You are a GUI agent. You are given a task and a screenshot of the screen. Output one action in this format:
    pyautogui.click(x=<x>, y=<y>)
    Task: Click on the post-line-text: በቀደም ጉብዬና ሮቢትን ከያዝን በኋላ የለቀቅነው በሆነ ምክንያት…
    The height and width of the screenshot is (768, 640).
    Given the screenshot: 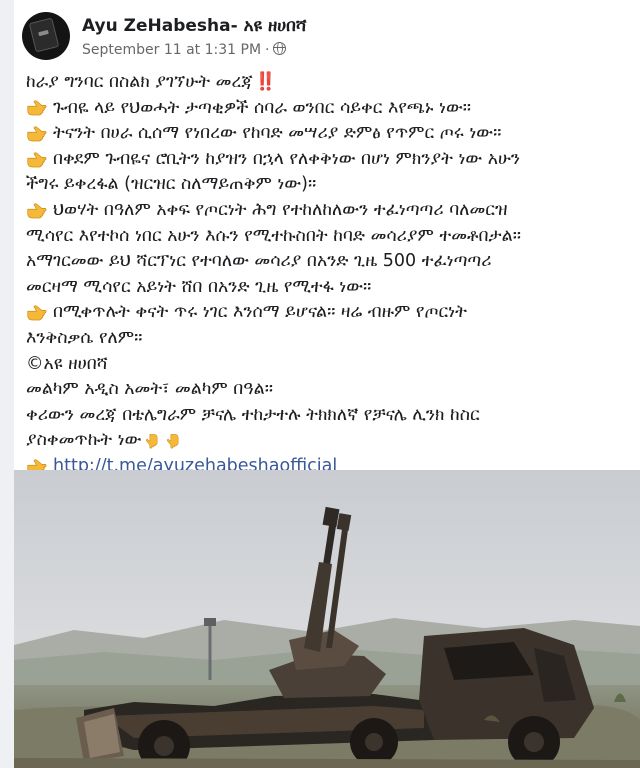 What is the action you would take?
    pyautogui.click(x=287, y=158)
    